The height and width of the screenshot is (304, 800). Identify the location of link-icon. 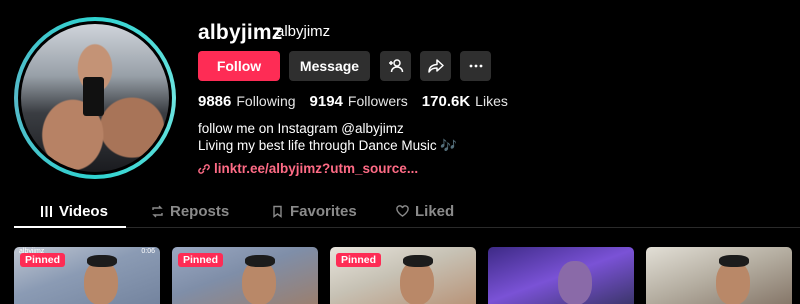
(204, 168).